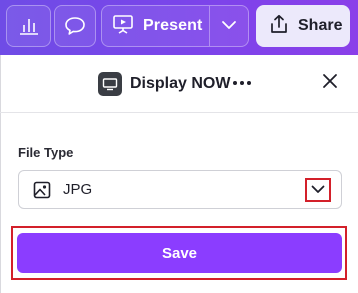  I want to click on present-options-button, so click(229, 26).